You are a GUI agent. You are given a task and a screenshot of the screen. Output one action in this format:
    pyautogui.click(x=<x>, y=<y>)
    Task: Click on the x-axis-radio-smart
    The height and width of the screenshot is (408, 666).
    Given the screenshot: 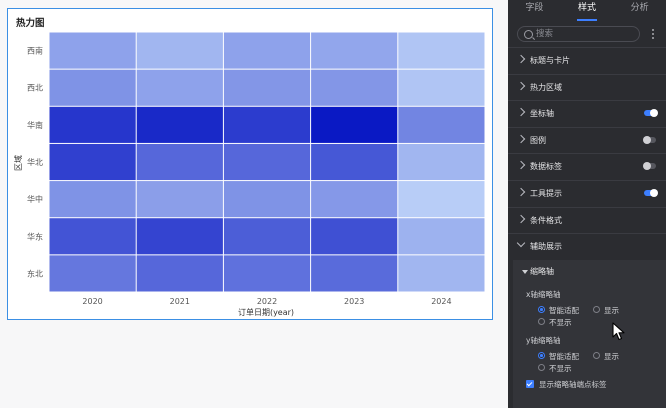 What is the action you would take?
    pyautogui.click(x=541, y=309)
    